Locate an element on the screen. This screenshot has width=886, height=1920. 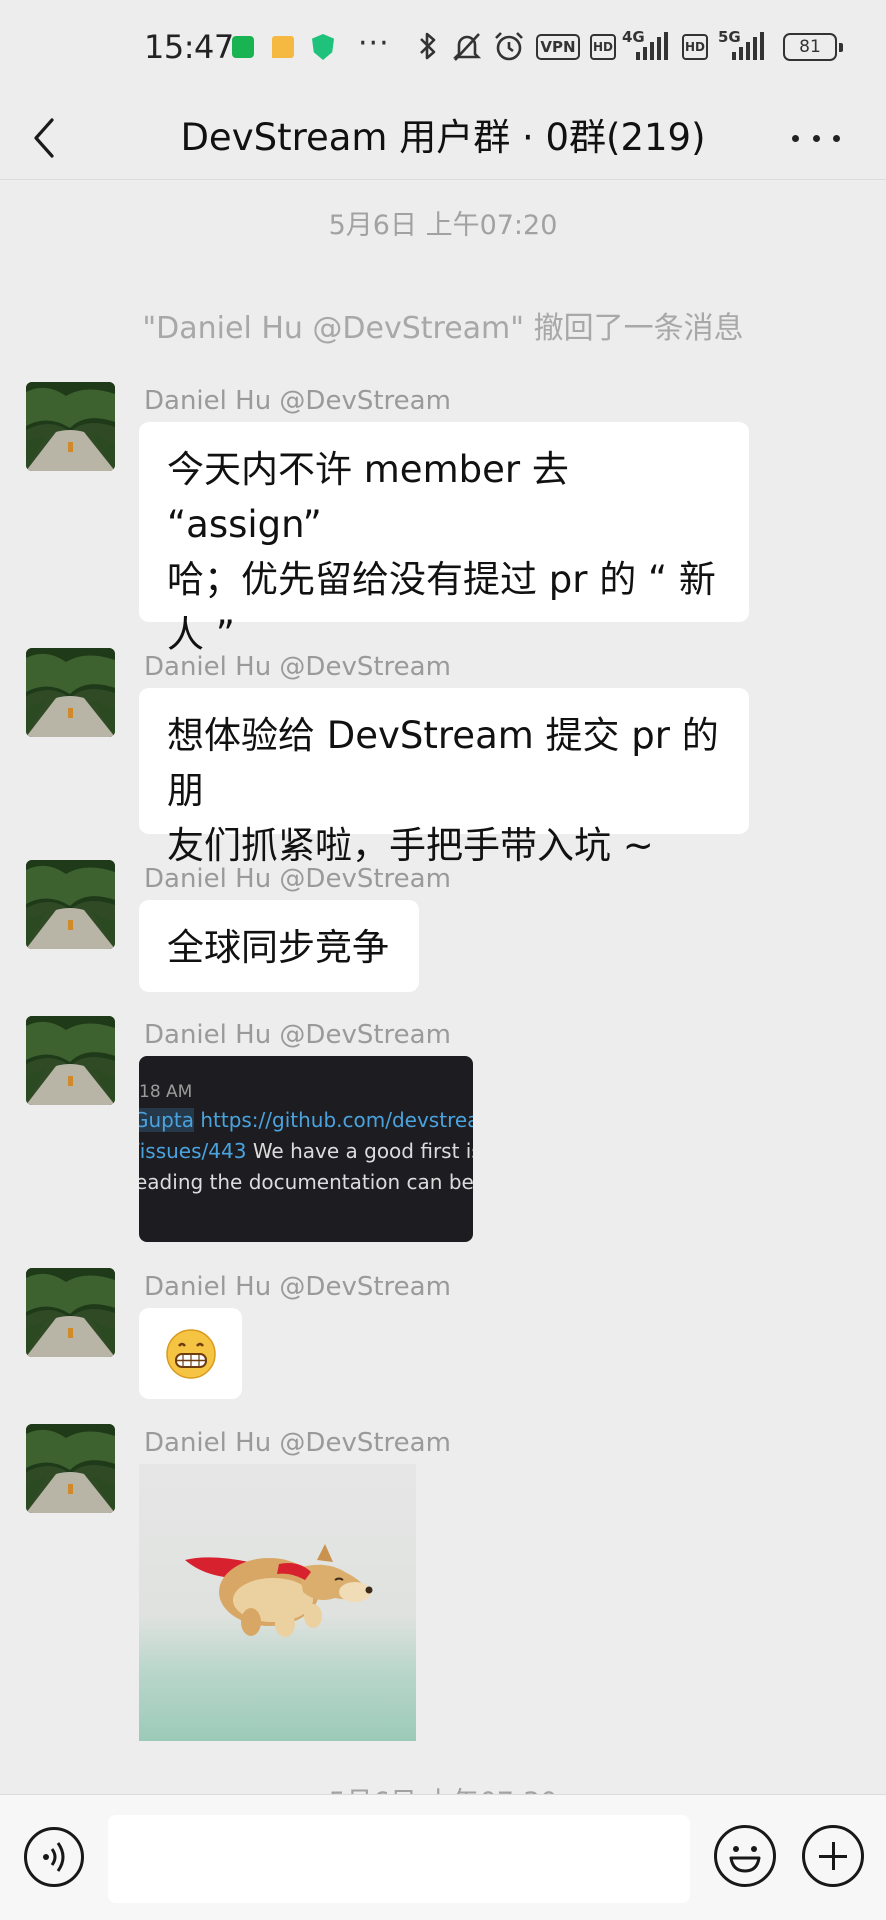
more-options-button is located at coordinates (816, 138).